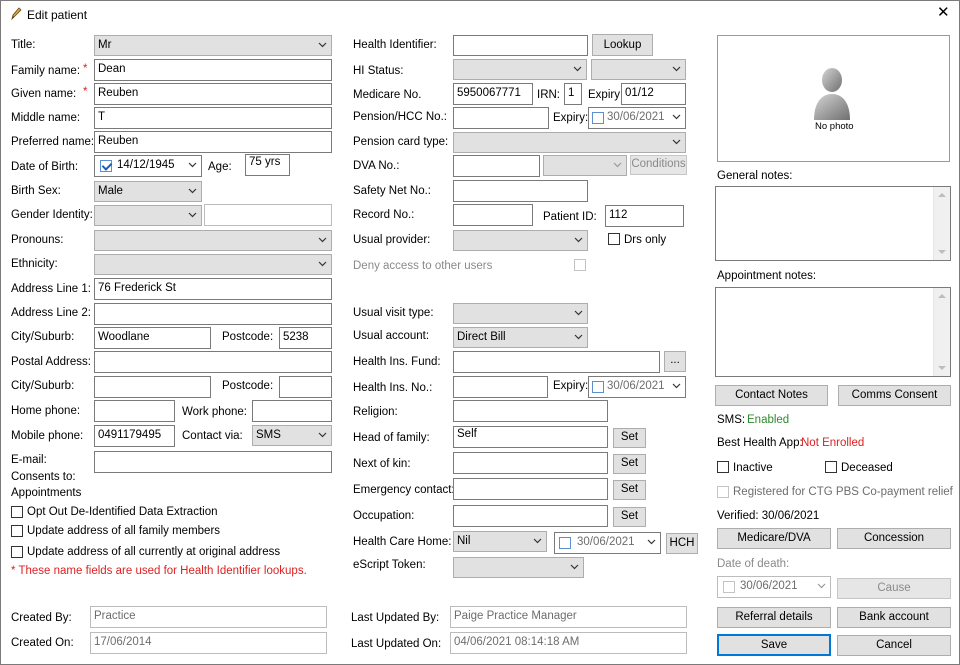  Describe the element at coordinates (833, 223) in the screenshot. I see `general-notes-textarea` at that location.